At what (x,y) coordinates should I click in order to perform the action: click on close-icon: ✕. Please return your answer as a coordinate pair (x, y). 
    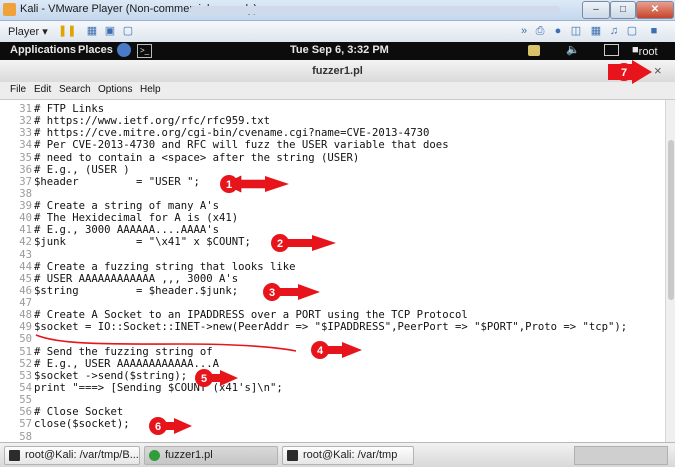
    Looking at the image, I should click on (655, 9).